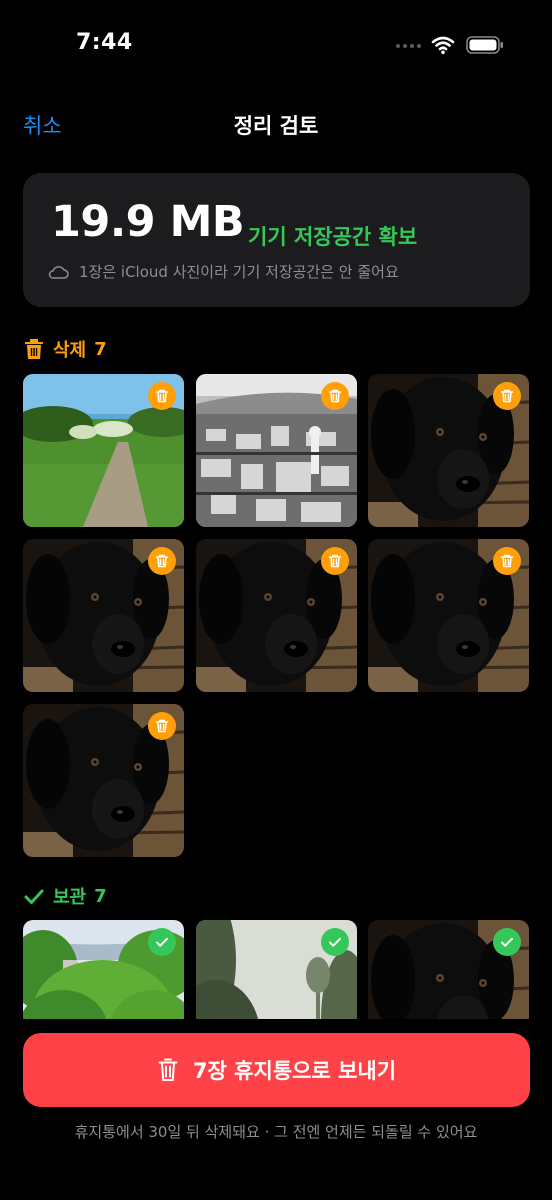  Describe the element at coordinates (100, 896) in the screenshot. I see `keep-section-count: 7` at that location.